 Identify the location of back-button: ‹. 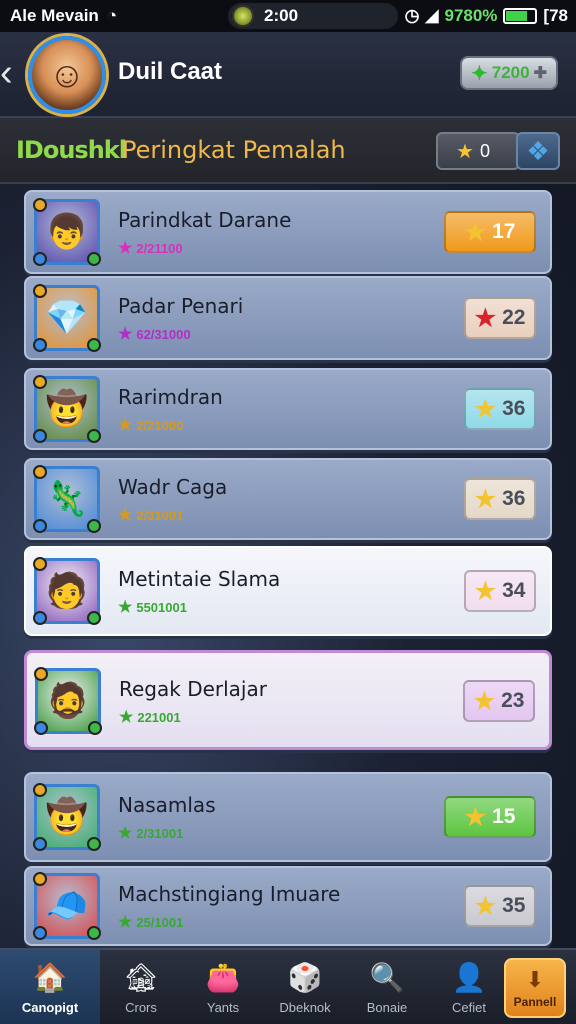
(12, 73).